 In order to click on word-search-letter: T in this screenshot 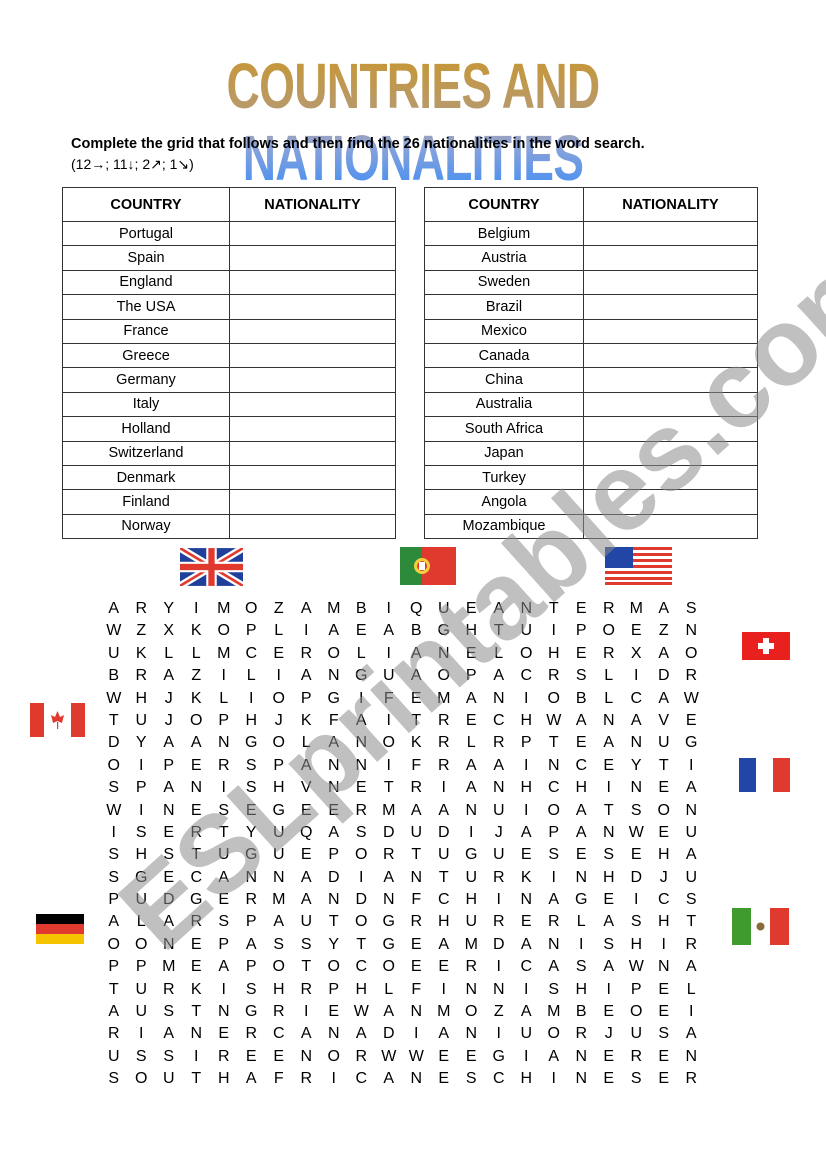, I will do `click(114, 990)`.